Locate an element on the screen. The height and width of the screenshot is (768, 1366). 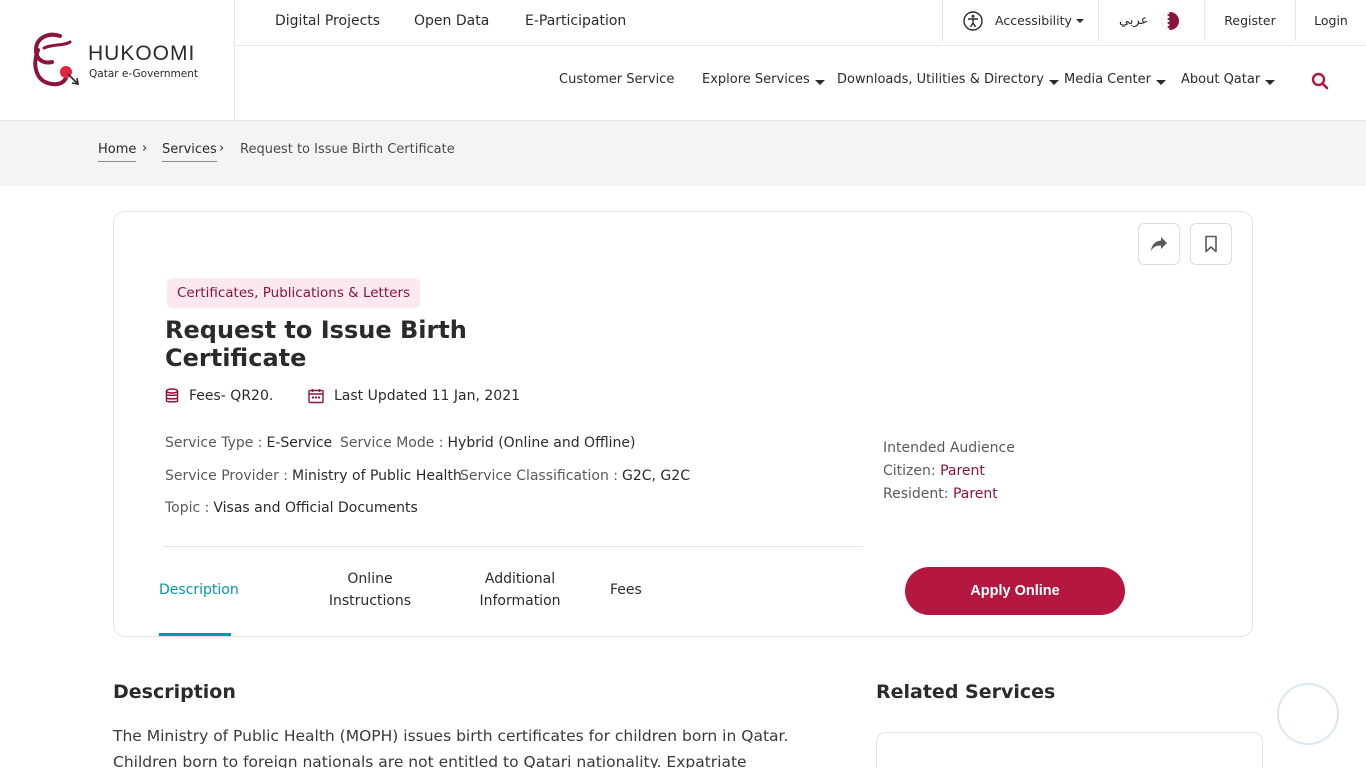
nav-customer-service: Customer Service is located at coordinates (616, 79).